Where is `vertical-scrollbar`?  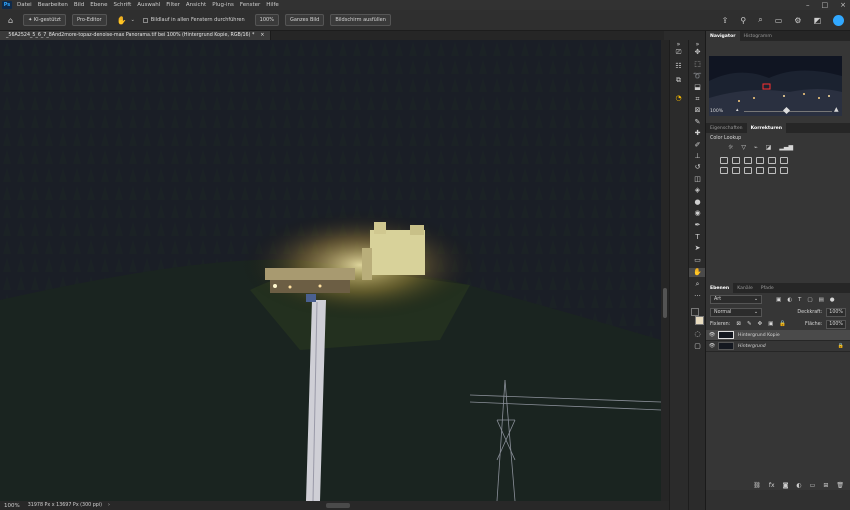
vertical-scrollbar is located at coordinates (665, 270).